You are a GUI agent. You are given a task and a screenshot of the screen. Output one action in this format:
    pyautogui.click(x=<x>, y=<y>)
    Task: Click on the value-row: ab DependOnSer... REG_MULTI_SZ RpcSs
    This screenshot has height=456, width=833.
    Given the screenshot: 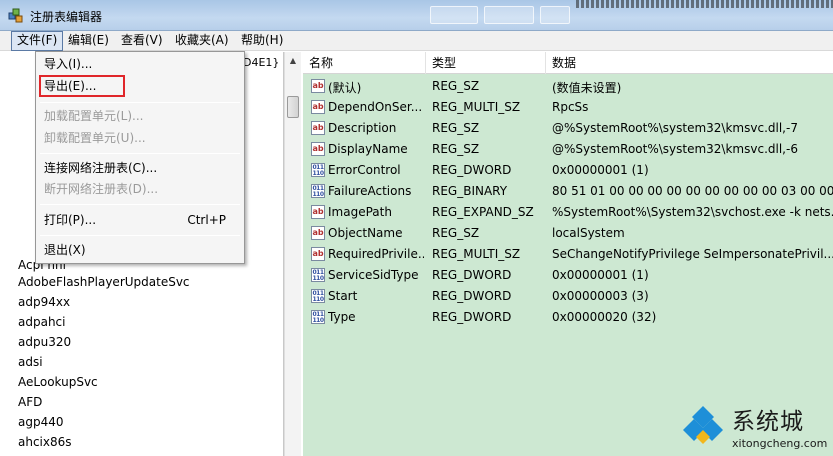 What is the action you would take?
    pyautogui.click(x=568, y=107)
    